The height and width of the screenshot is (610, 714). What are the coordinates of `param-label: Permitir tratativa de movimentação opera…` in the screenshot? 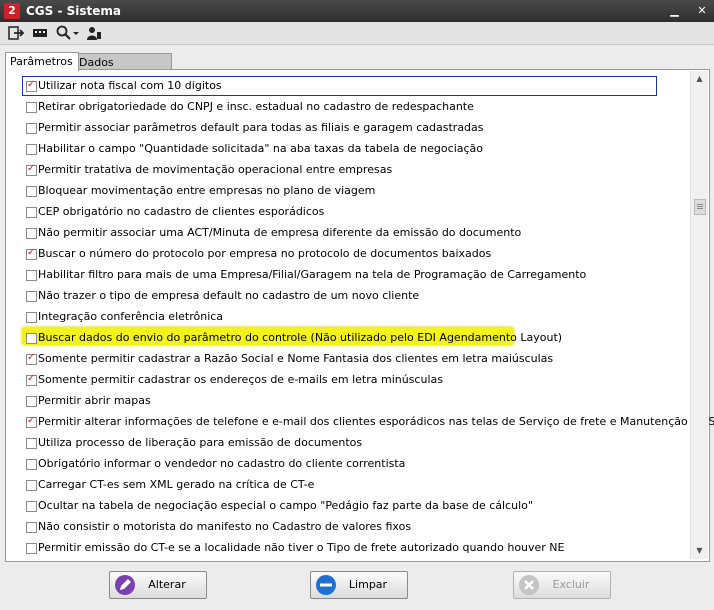 It's located at (215, 169).